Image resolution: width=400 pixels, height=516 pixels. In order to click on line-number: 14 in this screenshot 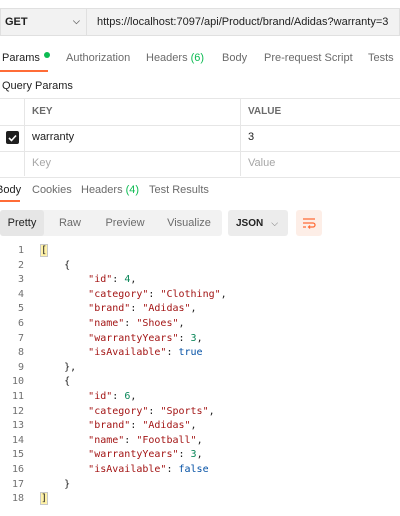, I will do `click(17, 440)`.